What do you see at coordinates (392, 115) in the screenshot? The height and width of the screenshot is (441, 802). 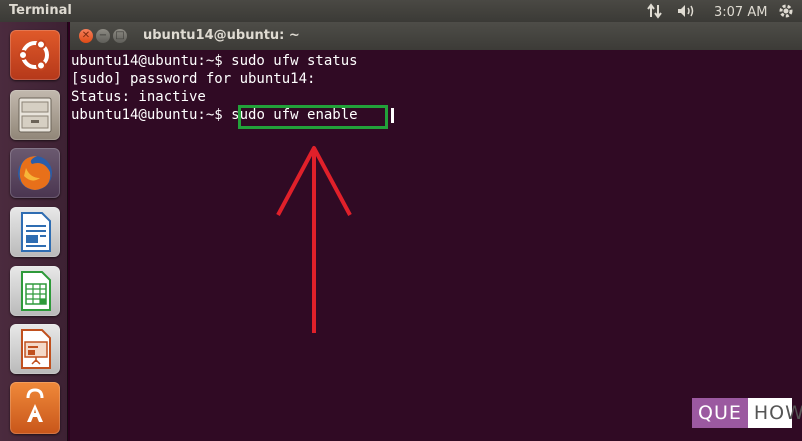 I see `text-cursor` at bounding box center [392, 115].